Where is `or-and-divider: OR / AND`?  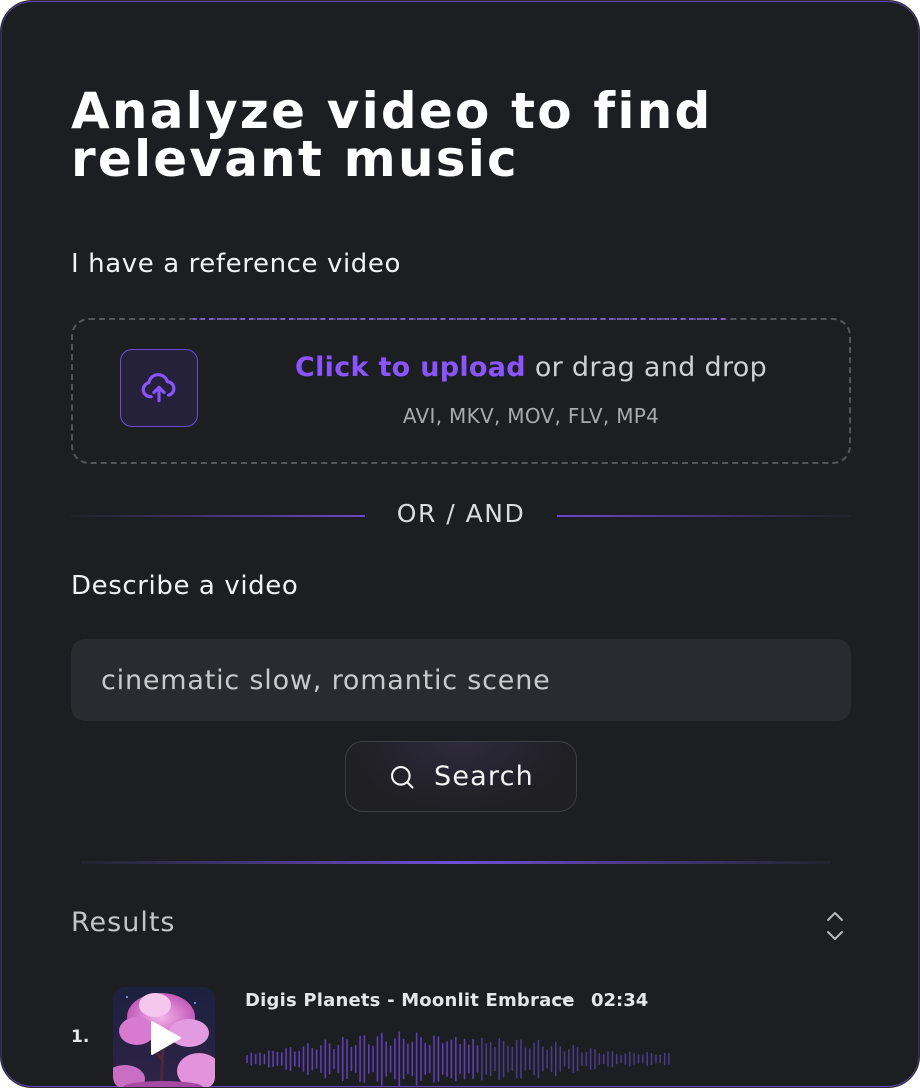
or-and-divider: OR / AND is located at coordinates (461, 513).